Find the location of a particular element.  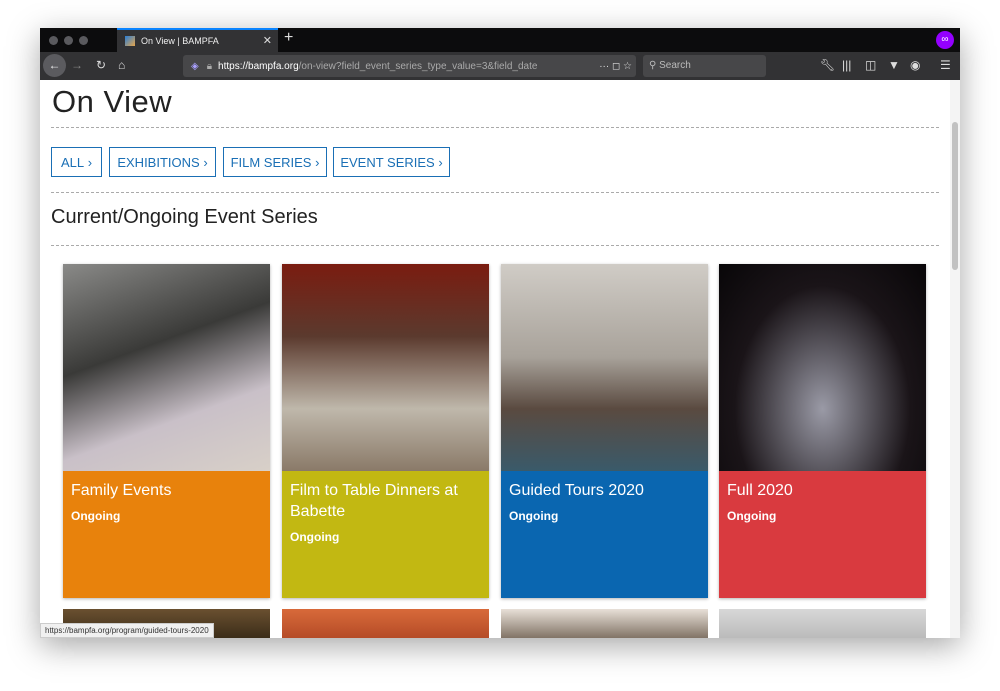

filter-event-series-button: EVENT SERIES › is located at coordinates (391, 162).